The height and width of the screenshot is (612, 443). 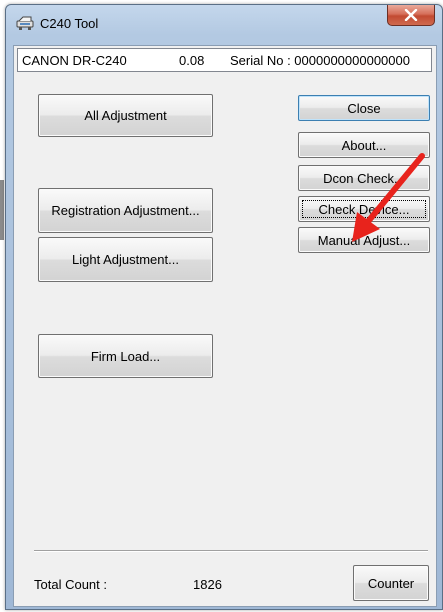 I want to click on firmware-version: 0.08, so click(x=192, y=60).